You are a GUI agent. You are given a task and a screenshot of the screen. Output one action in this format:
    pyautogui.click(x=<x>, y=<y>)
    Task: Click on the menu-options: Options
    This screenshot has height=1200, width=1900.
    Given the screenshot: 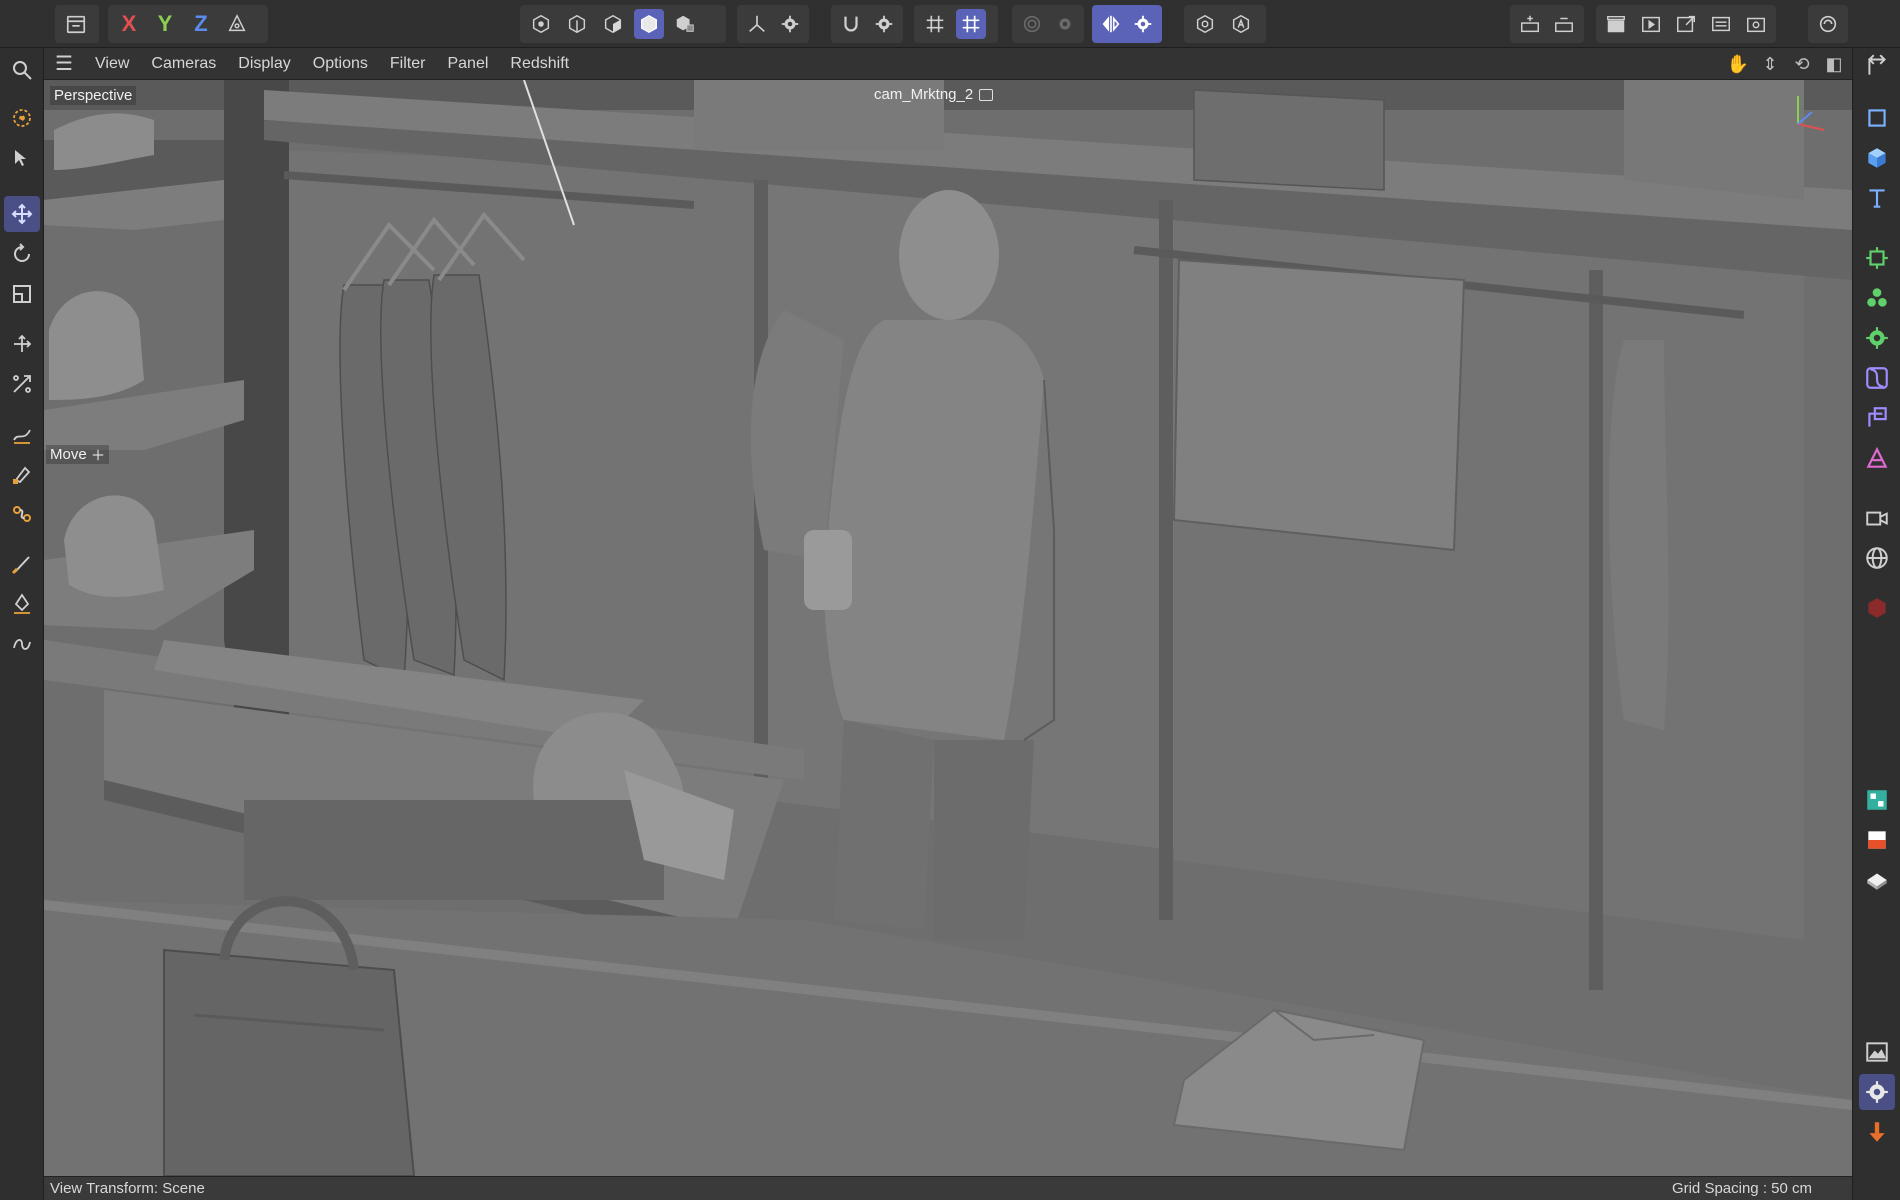 What is the action you would take?
    pyautogui.click(x=340, y=64)
    